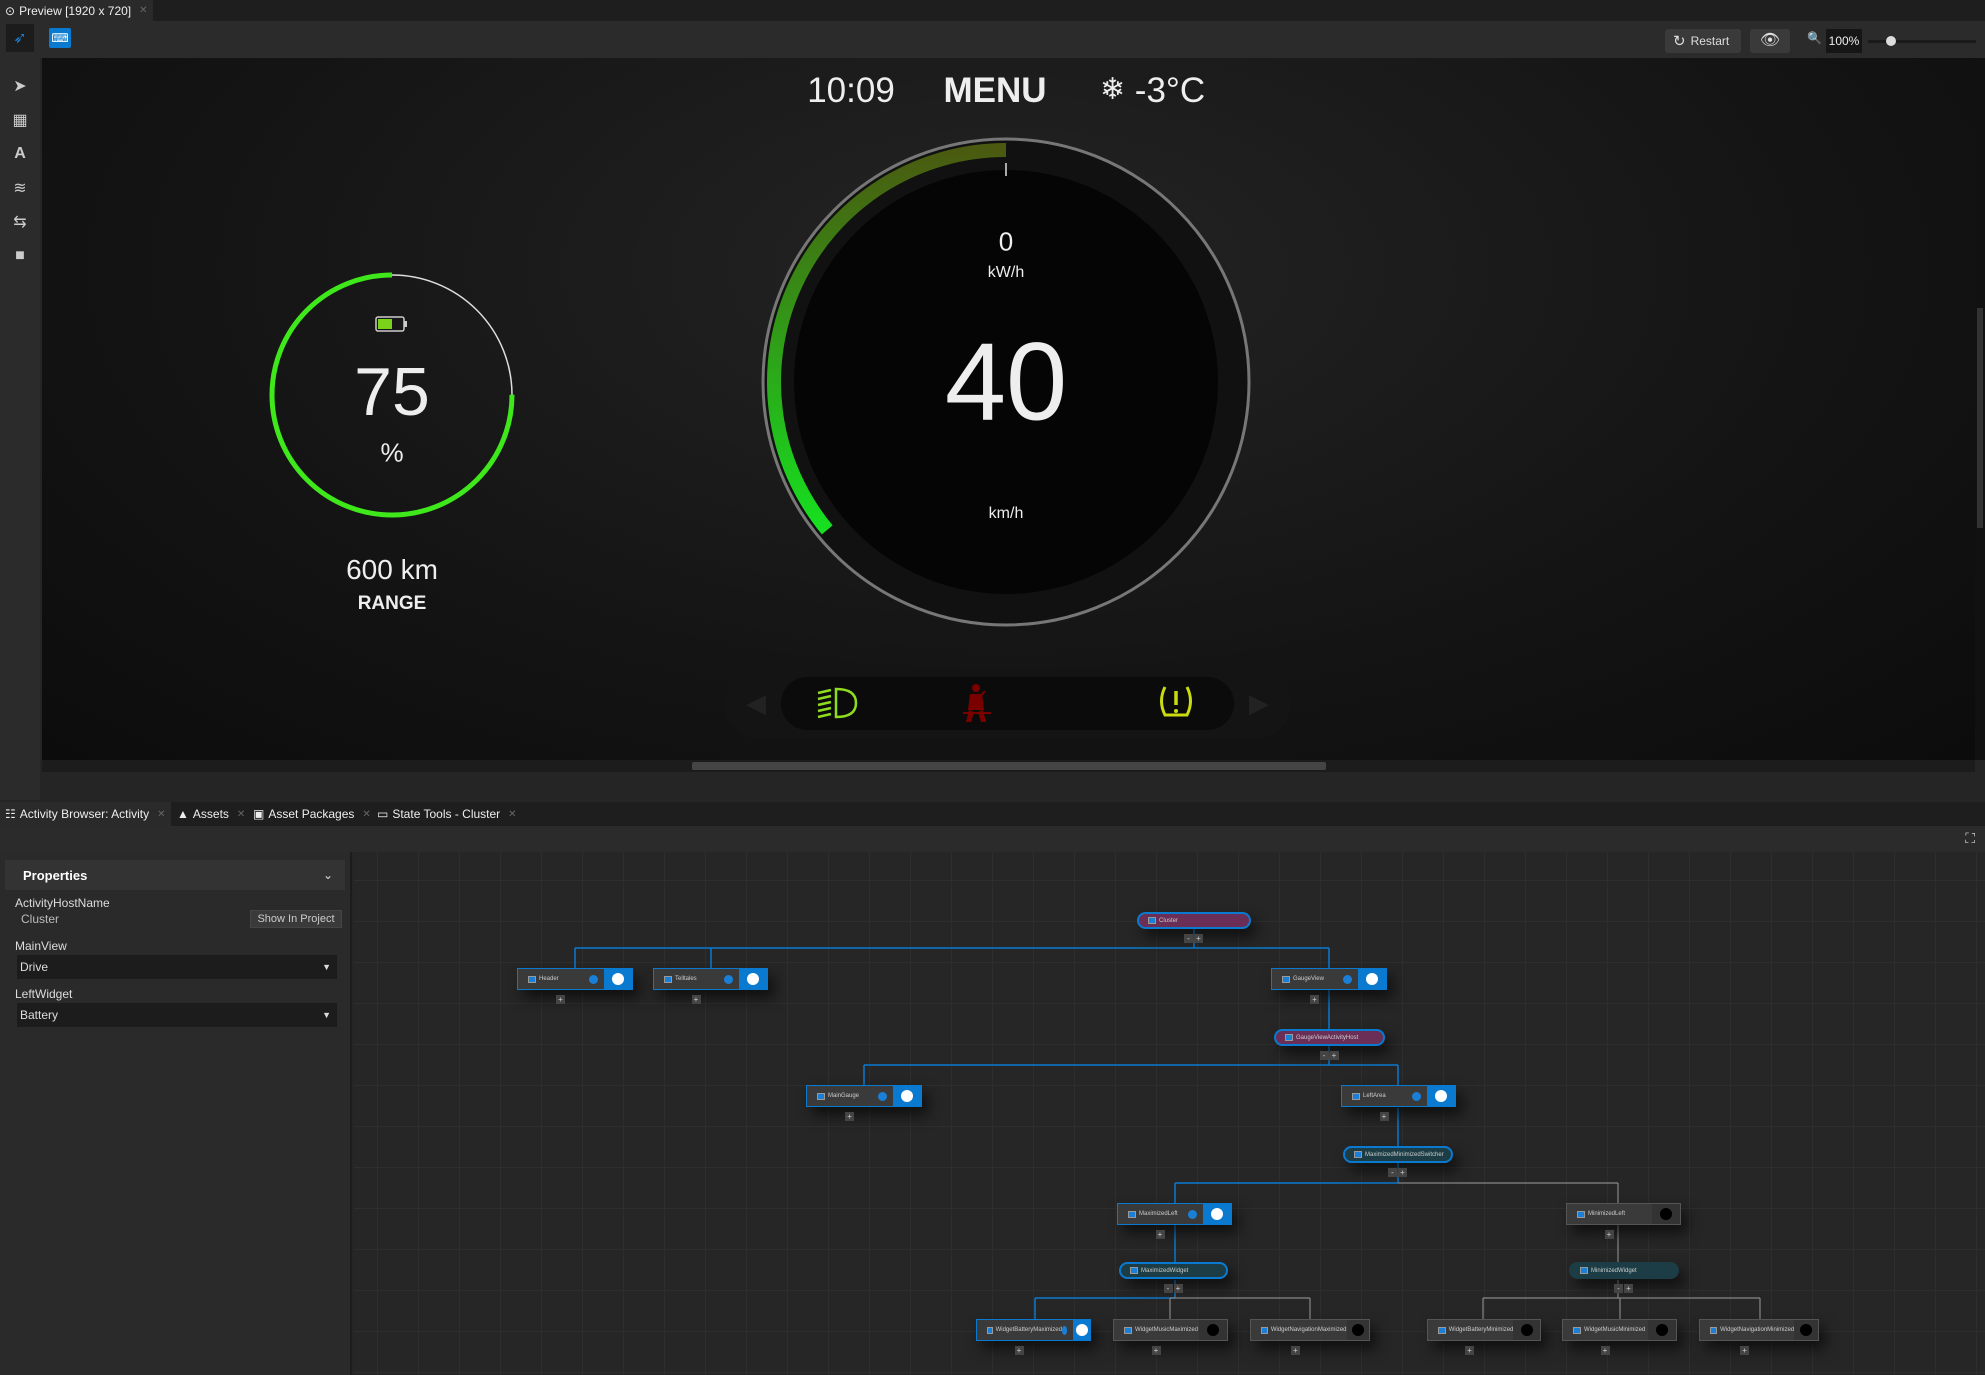 This screenshot has height=1375, width=1985. I want to click on restart-button: ↻ Restart, so click(1703, 41).